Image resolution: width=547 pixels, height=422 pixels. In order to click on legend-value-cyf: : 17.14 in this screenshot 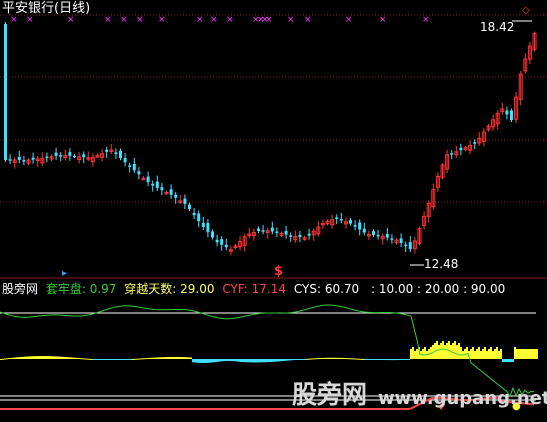, I will do `click(265, 289)`.